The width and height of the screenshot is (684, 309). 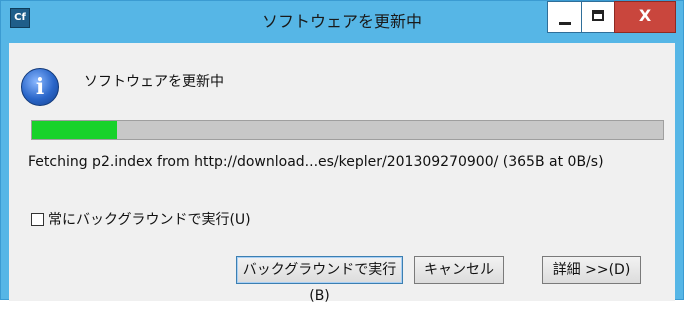 What do you see at coordinates (564, 17) in the screenshot?
I see `minimize-button` at bounding box center [564, 17].